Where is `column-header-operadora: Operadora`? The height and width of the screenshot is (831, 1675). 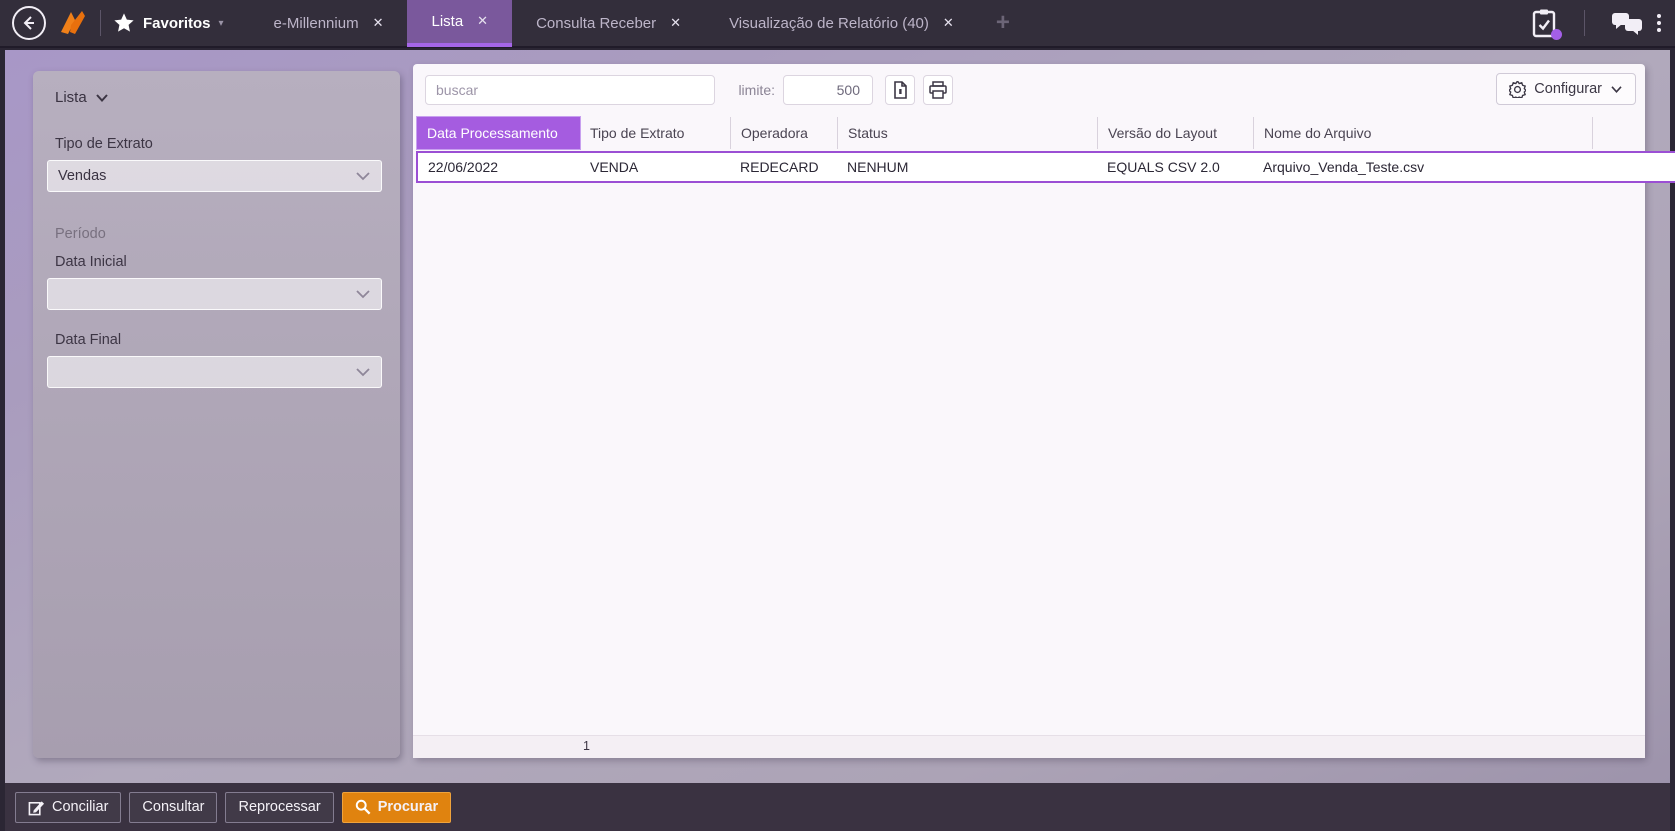
column-header-operadora: Operadora is located at coordinates (783, 133).